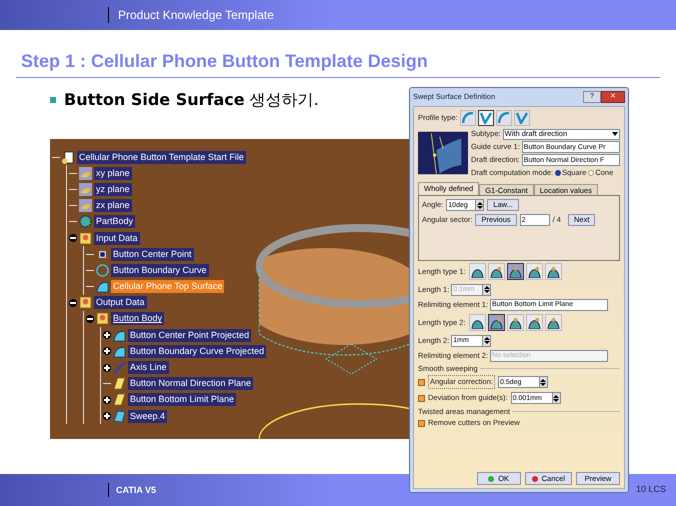 The height and width of the screenshot is (506, 676). Describe the element at coordinates (161, 157) in the screenshot. I see `tree-item: Cellular Phone Button Template Start File` at that location.